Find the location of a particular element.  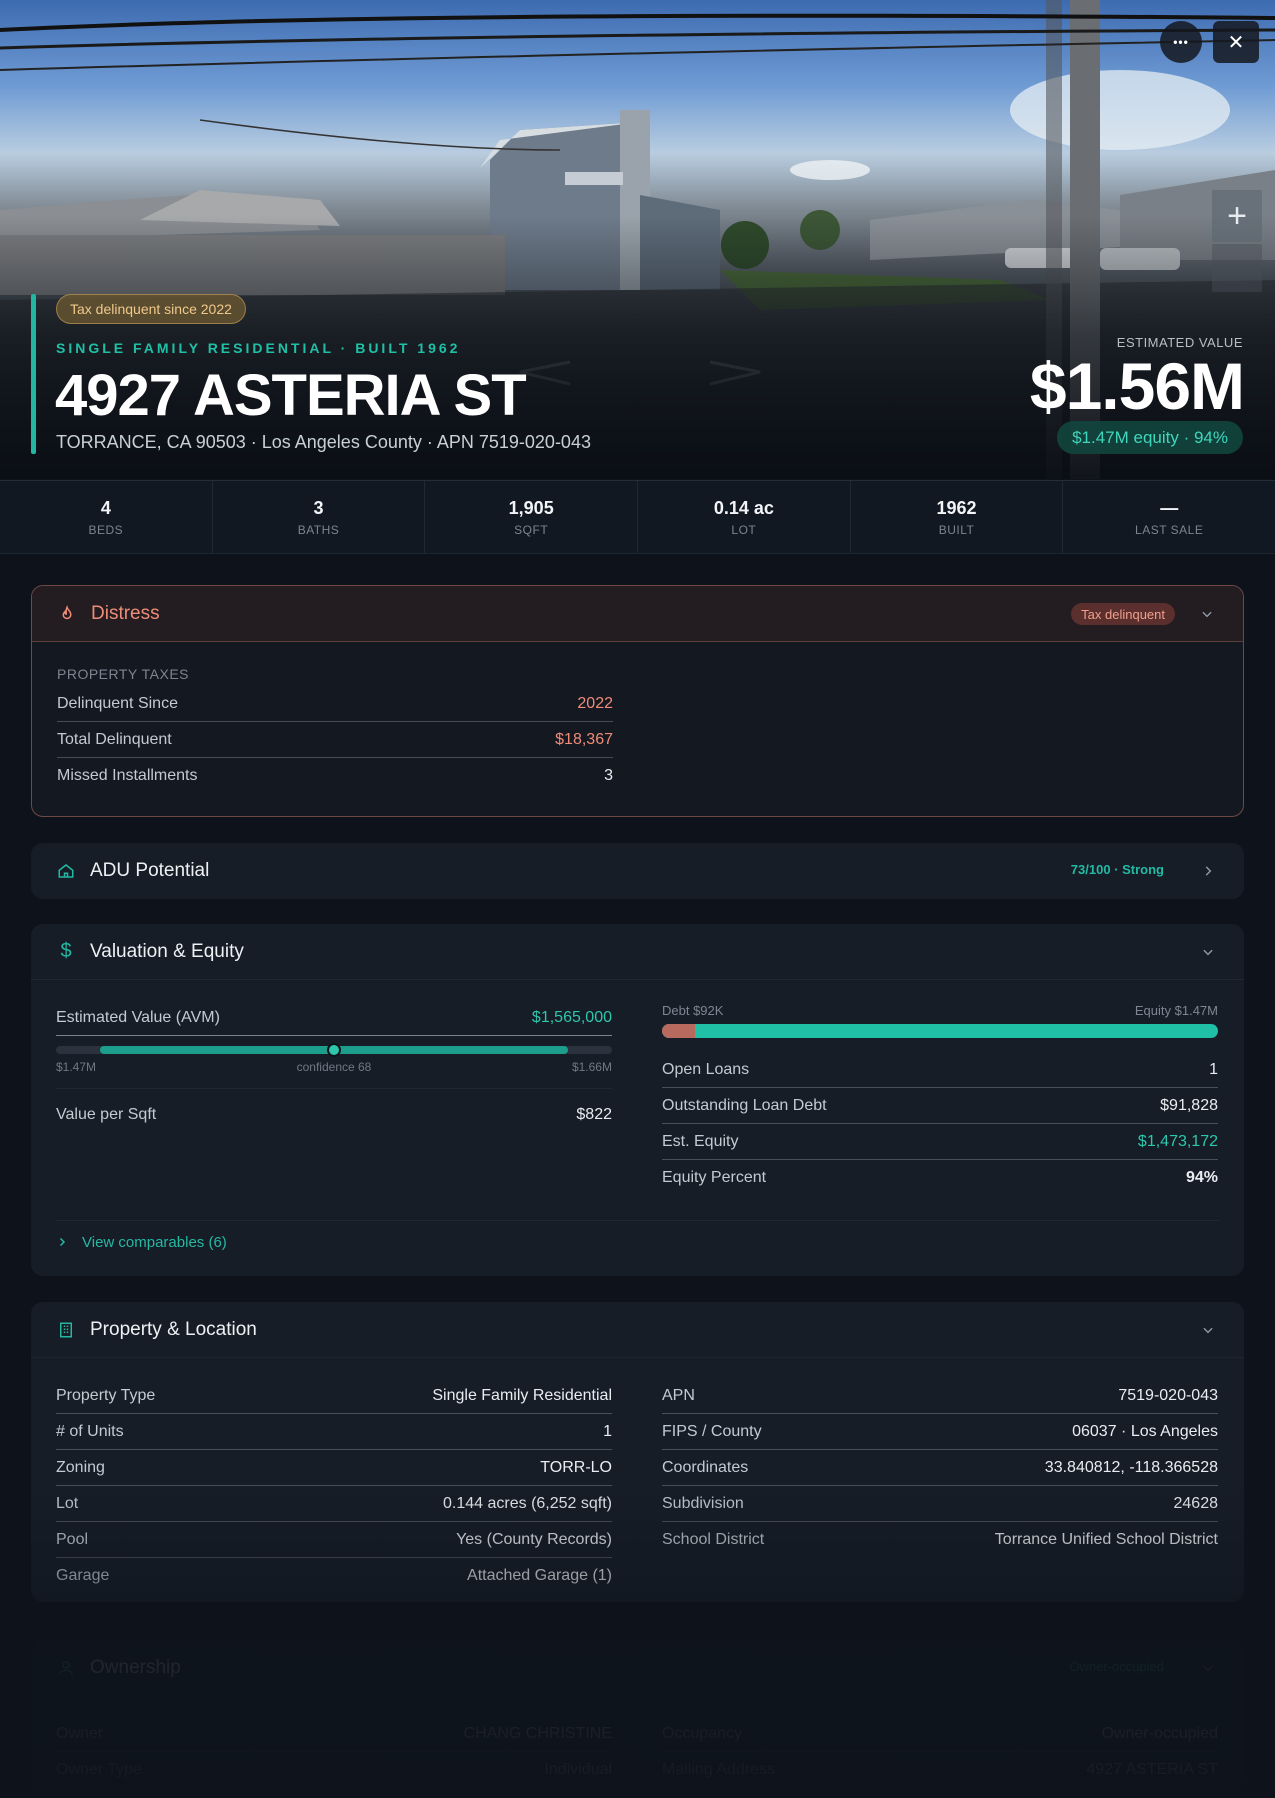

property-row: APN 7519-020-043 is located at coordinates (940, 1396).